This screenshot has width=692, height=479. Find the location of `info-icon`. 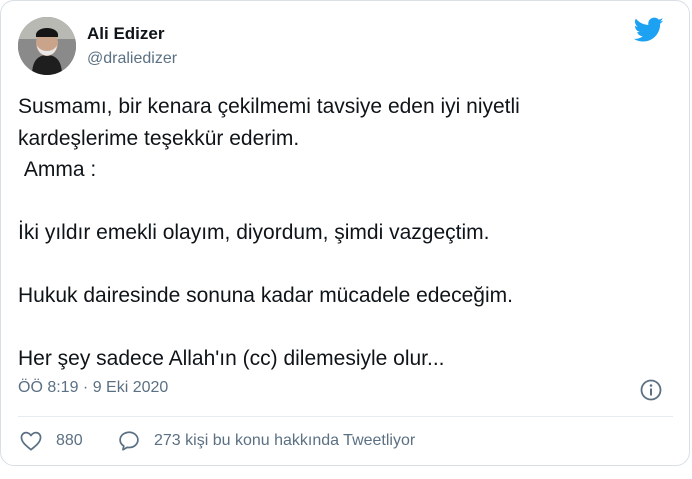

info-icon is located at coordinates (651, 390).